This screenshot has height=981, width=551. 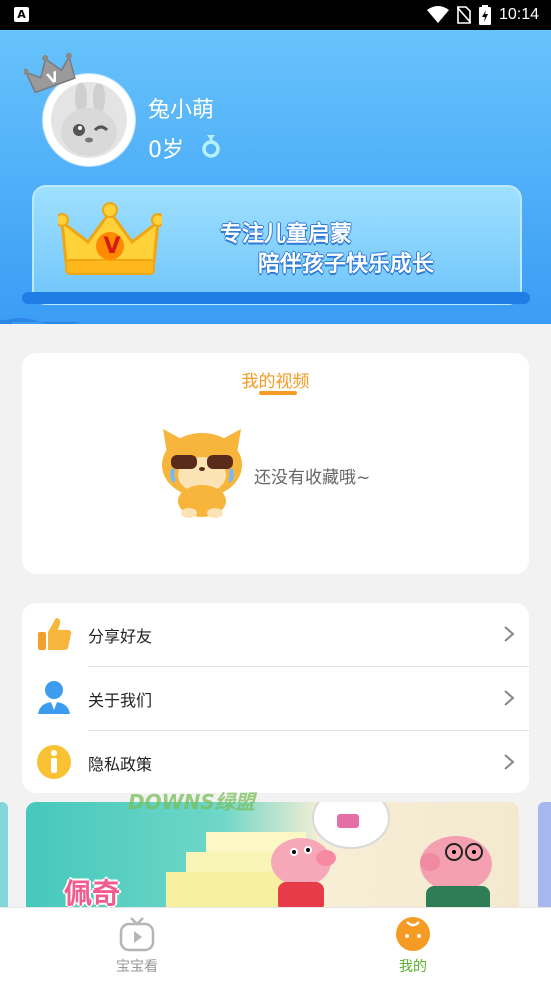 What do you see at coordinates (202, 473) in the screenshot?
I see `crying-mascot-icon` at bounding box center [202, 473].